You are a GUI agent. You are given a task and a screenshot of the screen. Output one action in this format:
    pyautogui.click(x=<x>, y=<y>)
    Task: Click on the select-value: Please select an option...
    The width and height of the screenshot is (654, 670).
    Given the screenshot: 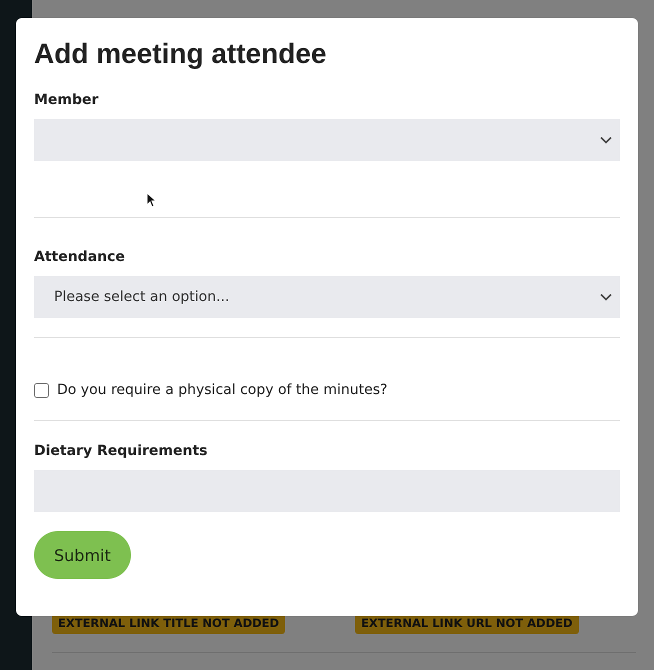 What is the action you would take?
    pyautogui.click(x=142, y=297)
    